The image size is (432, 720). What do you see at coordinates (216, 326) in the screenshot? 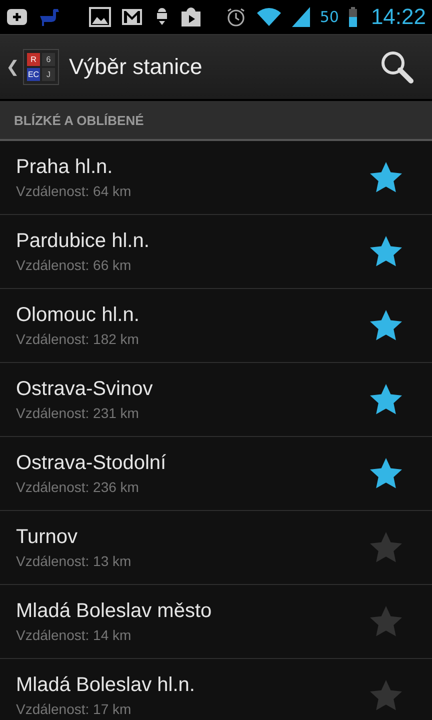
I see `station-row: Olomouc hl.n. Vzdálenost: 182 km` at bounding box center [216, 326].